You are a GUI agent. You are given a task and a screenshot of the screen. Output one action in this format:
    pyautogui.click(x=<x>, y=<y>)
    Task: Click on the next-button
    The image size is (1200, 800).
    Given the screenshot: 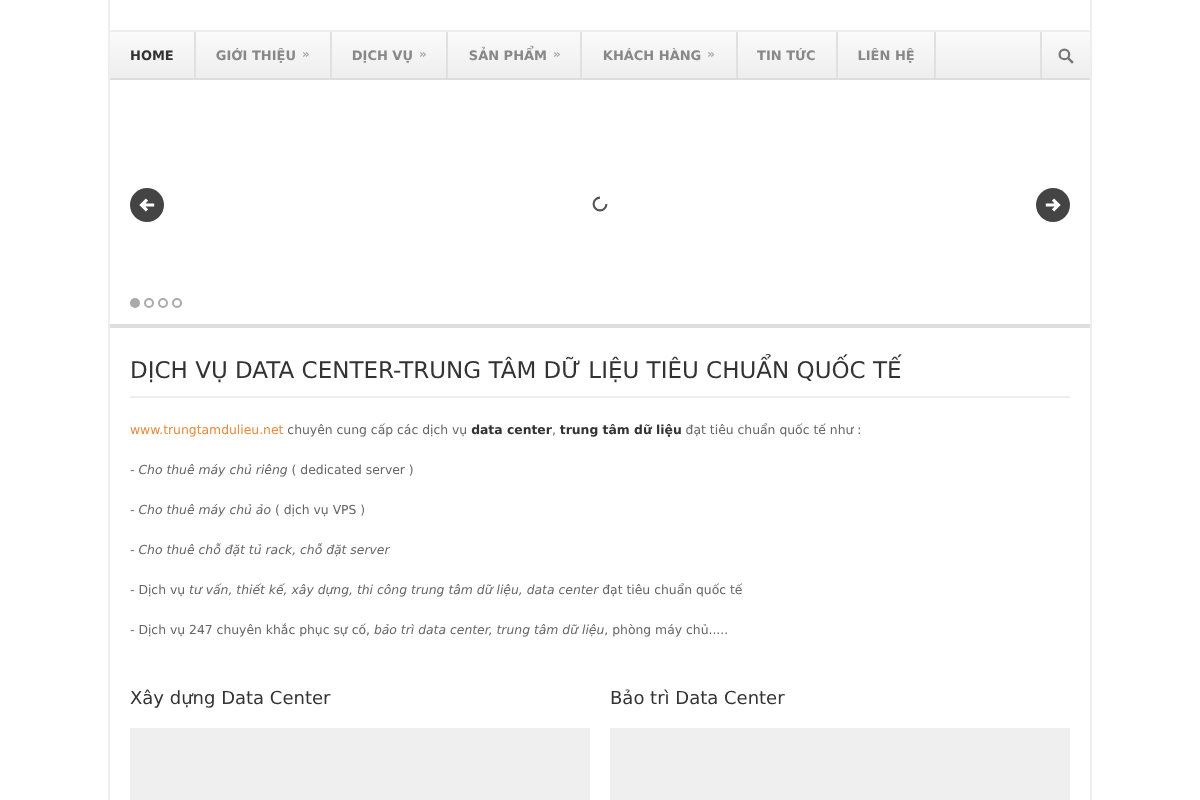 What is the action you would take?
    pyautogui.click(x=1053, y=204)
    